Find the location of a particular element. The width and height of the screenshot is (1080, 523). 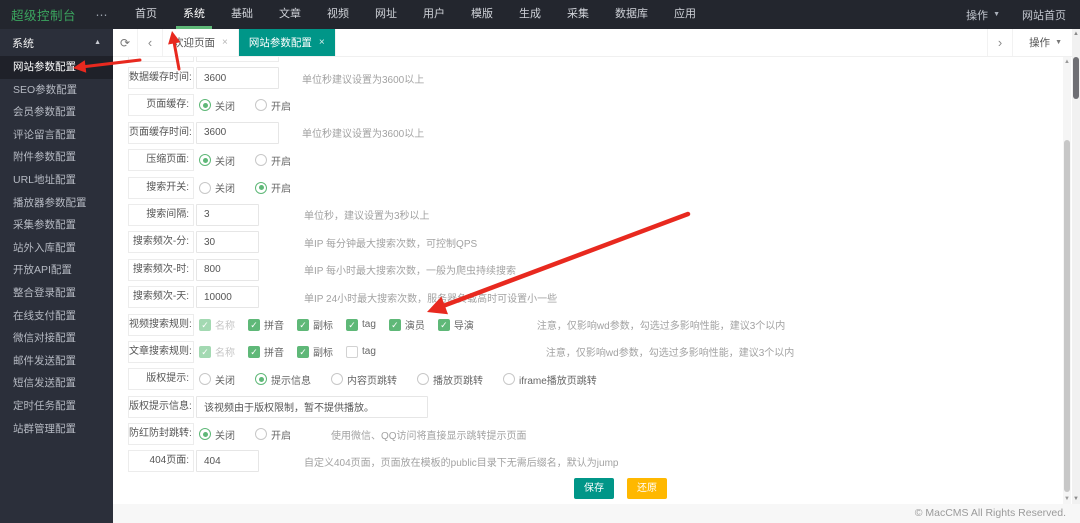

radio-option: iframe播放页跳转 is located at coordinates (550, 379).